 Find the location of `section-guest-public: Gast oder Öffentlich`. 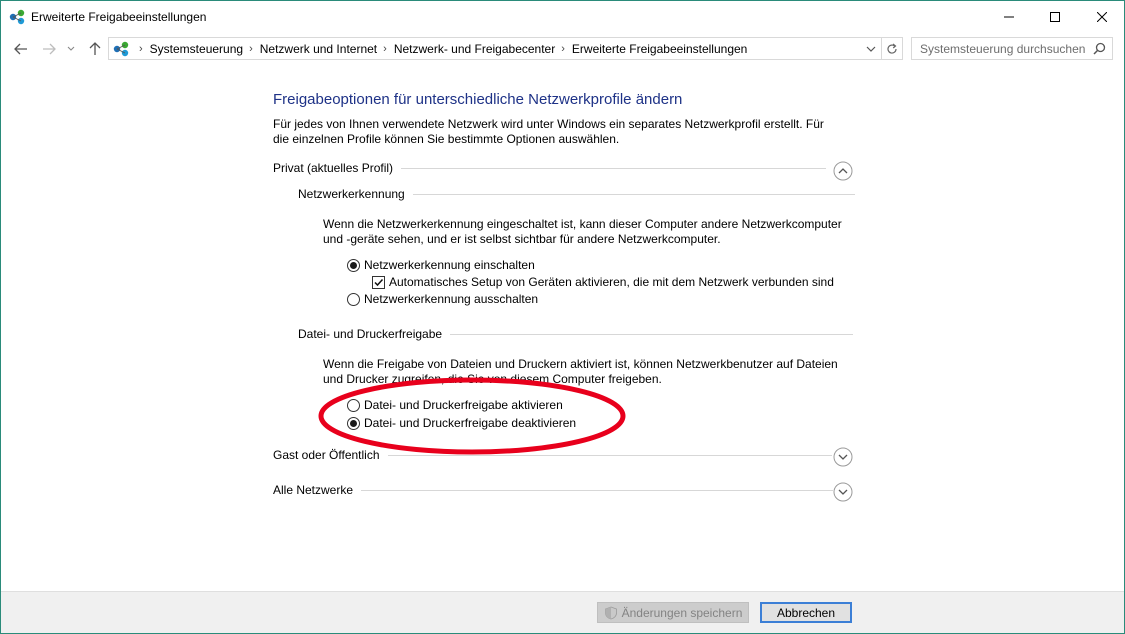

section-guest-public: Gast oder Öffentlich is located at coordinates (552, 455).